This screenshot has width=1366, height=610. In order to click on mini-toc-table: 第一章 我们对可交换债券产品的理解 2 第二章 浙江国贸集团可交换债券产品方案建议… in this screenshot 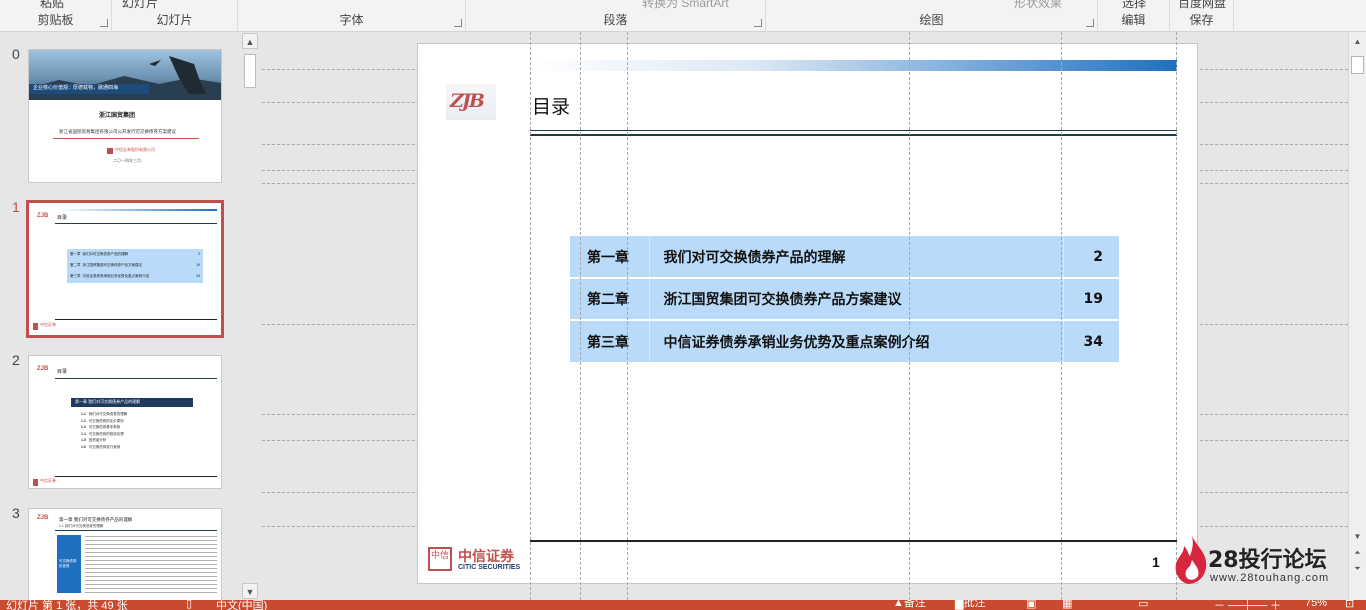, I will do `click(135, 266)`.